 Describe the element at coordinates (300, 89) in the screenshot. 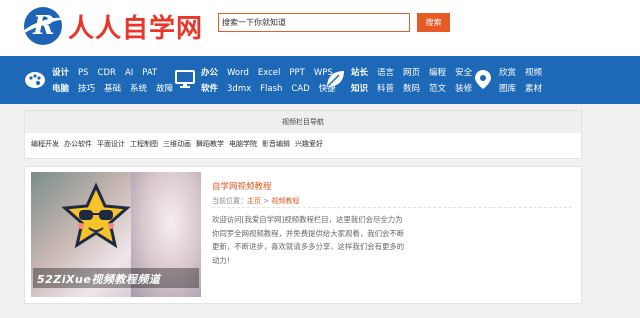

I see `nav-item: CAD` at that location.